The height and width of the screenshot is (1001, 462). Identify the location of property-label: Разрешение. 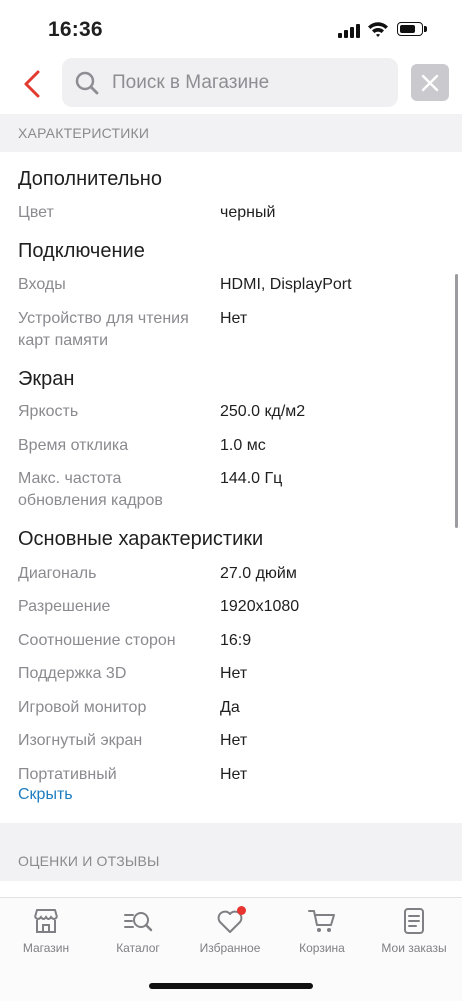
(64, 606).